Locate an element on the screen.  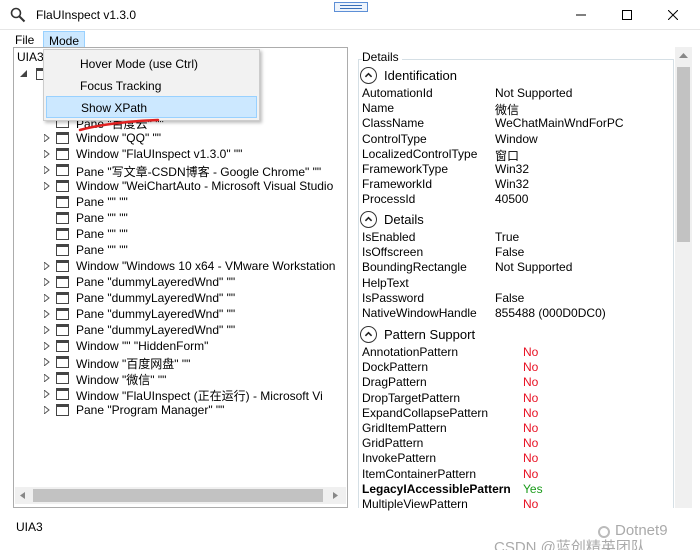
horizontal-scroll-thumb is located at coordinates (178, 495).